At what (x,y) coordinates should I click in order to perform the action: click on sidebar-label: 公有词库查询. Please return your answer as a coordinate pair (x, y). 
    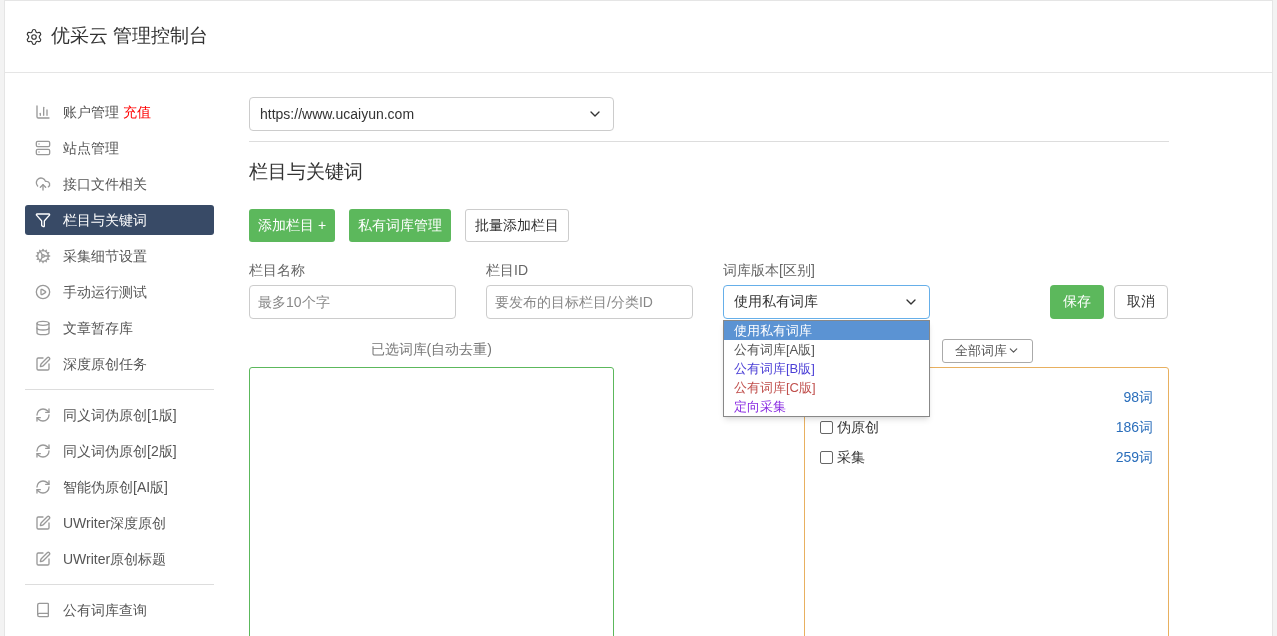
    Looking at the image, I should click on (105, 610).